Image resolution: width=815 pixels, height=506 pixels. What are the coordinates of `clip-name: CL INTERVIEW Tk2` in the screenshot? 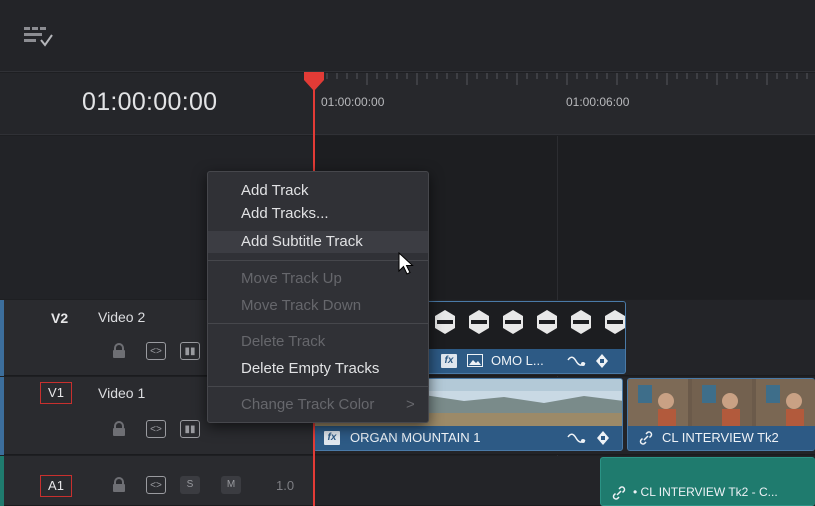 It's located at (720, 437).